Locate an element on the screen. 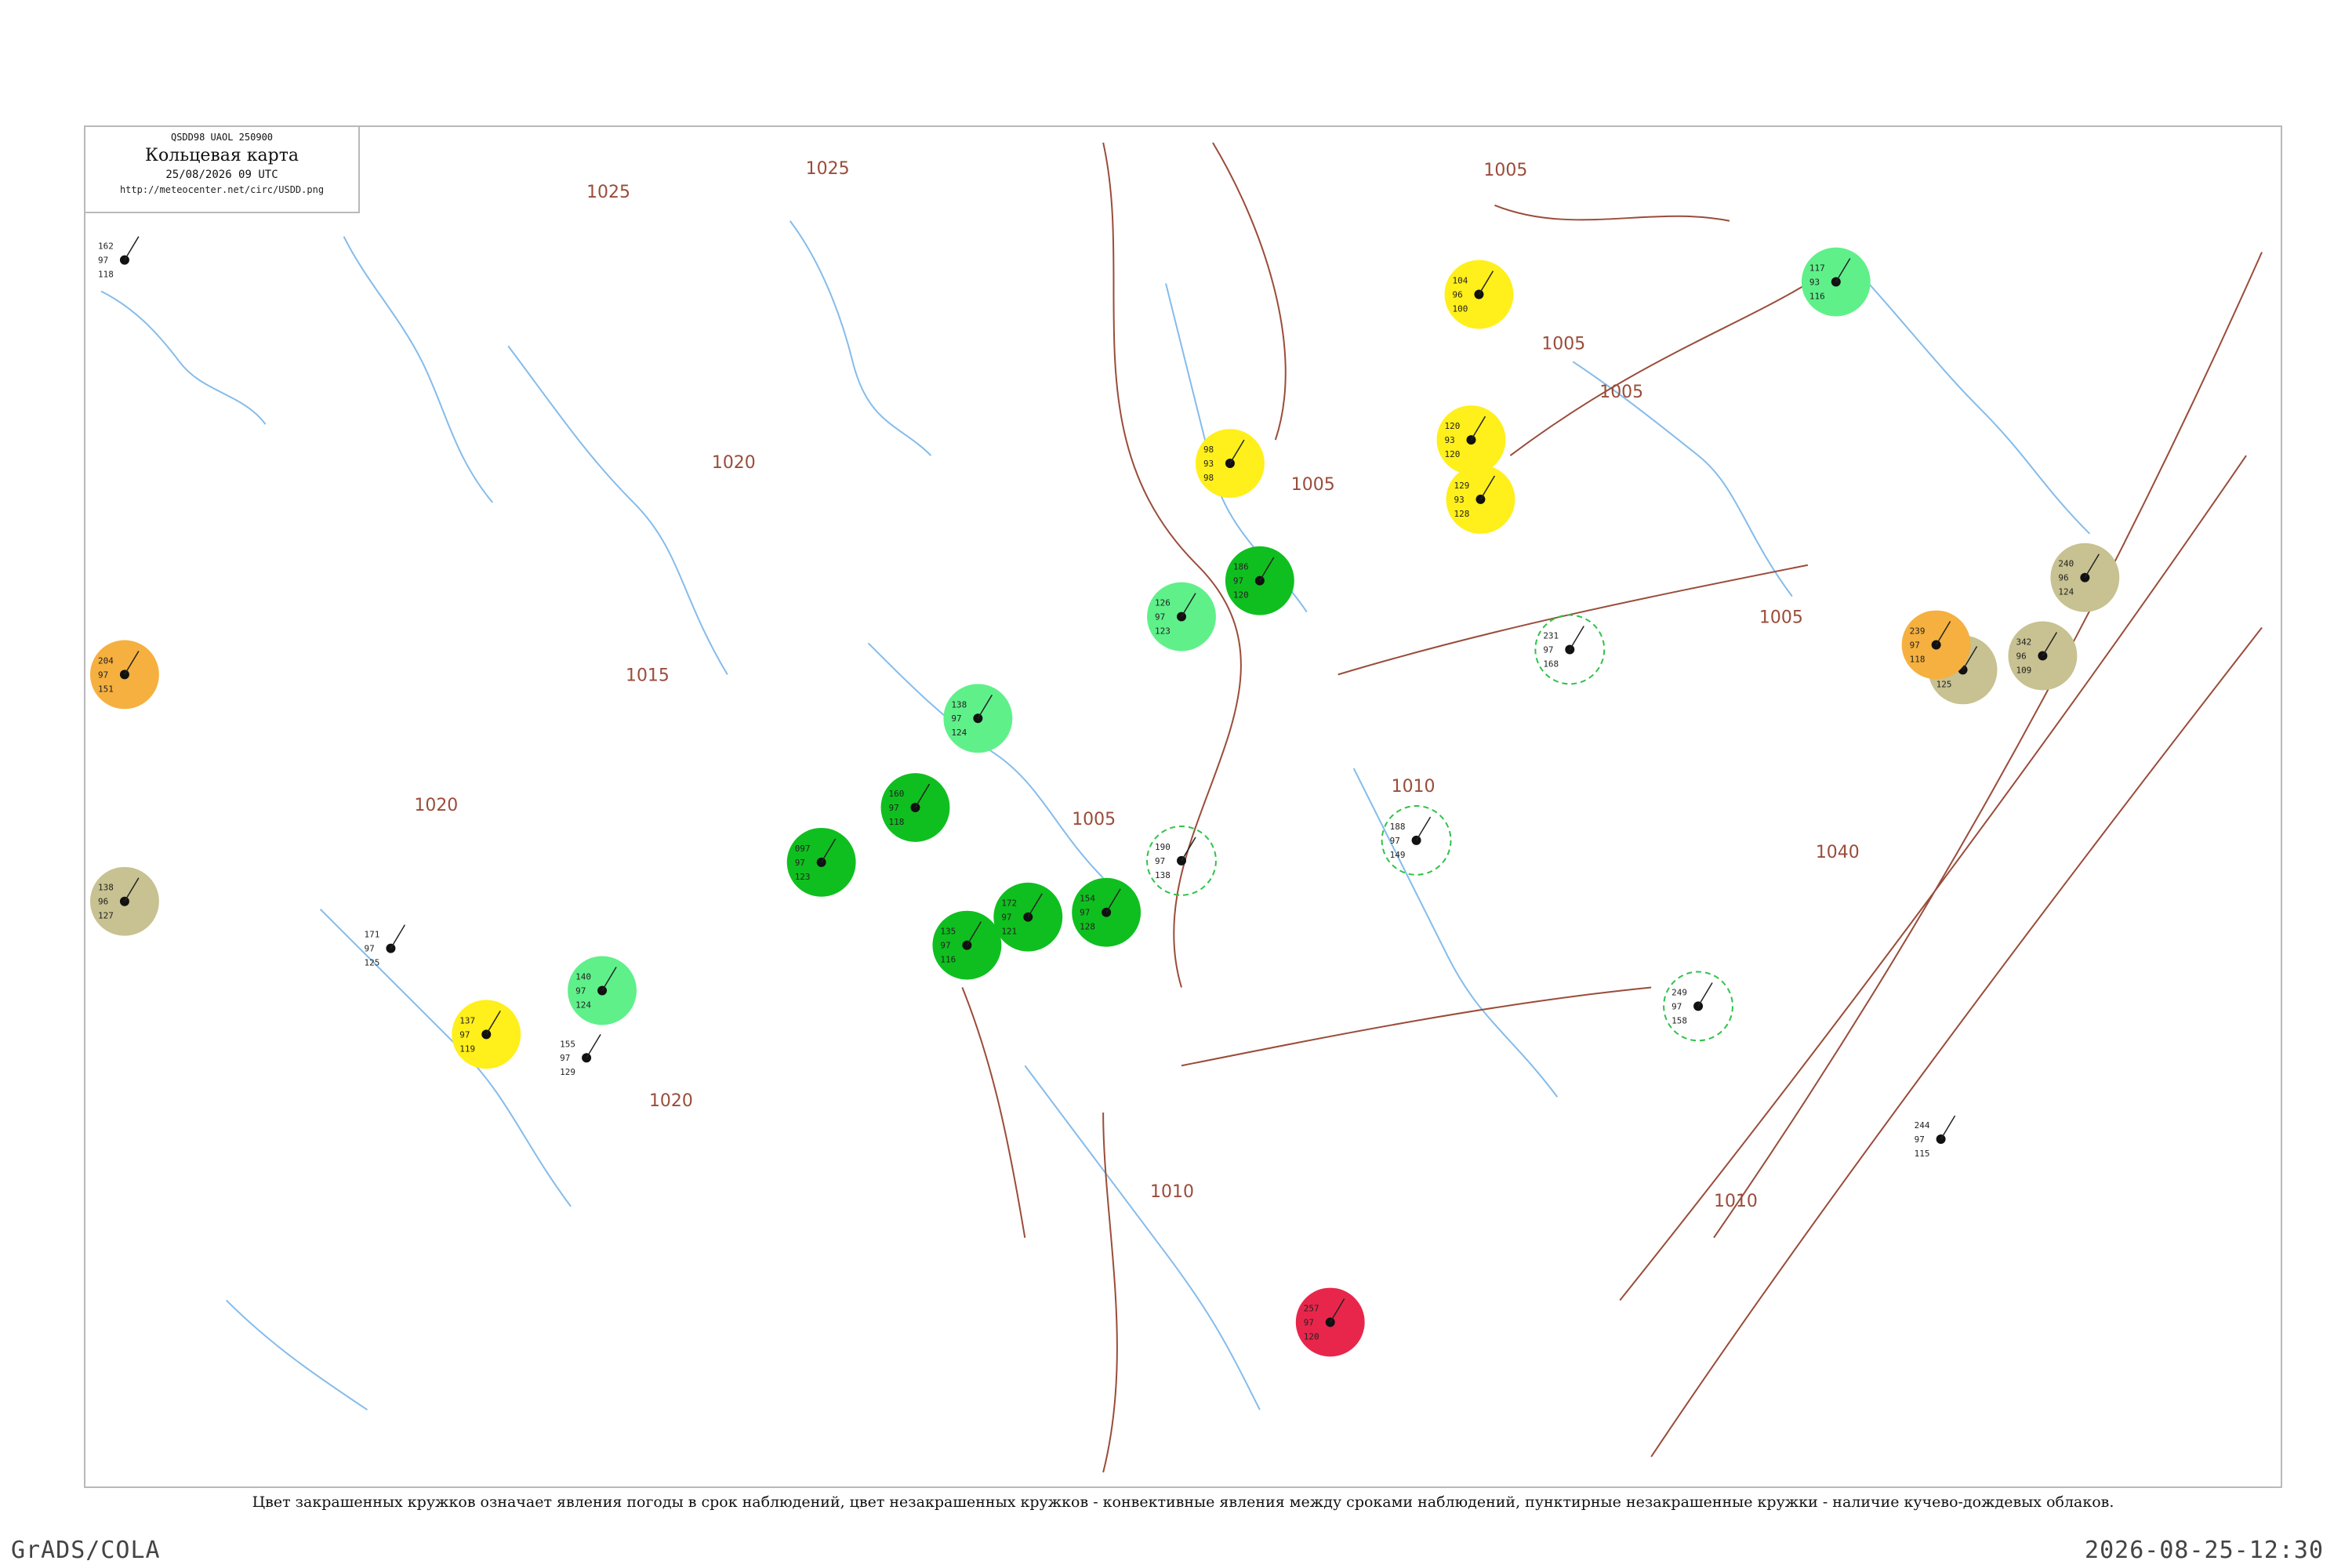  station-top-value: 104 is located at coordinates (1460, 281).